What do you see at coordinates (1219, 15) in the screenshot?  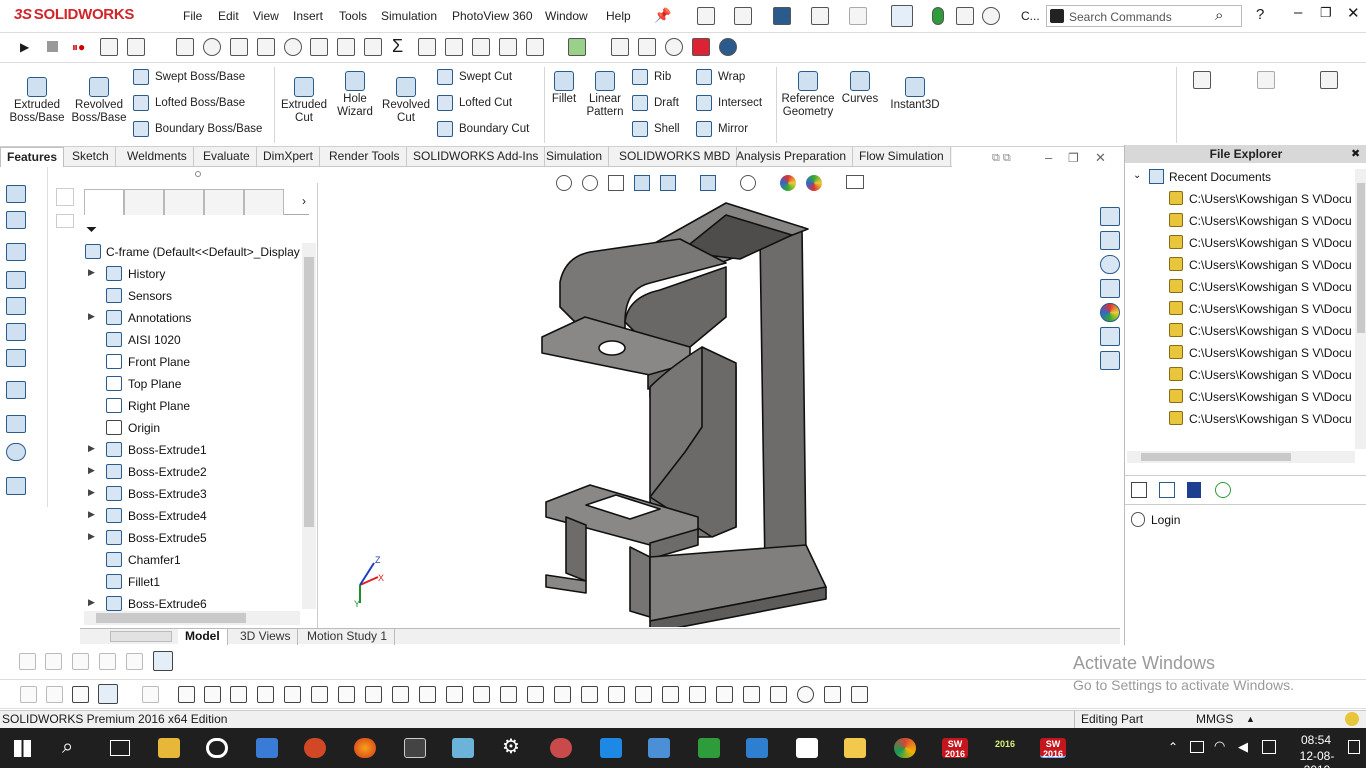 I see `search-magnifier-icon: ⌕` at bounding box center [1219, 15].